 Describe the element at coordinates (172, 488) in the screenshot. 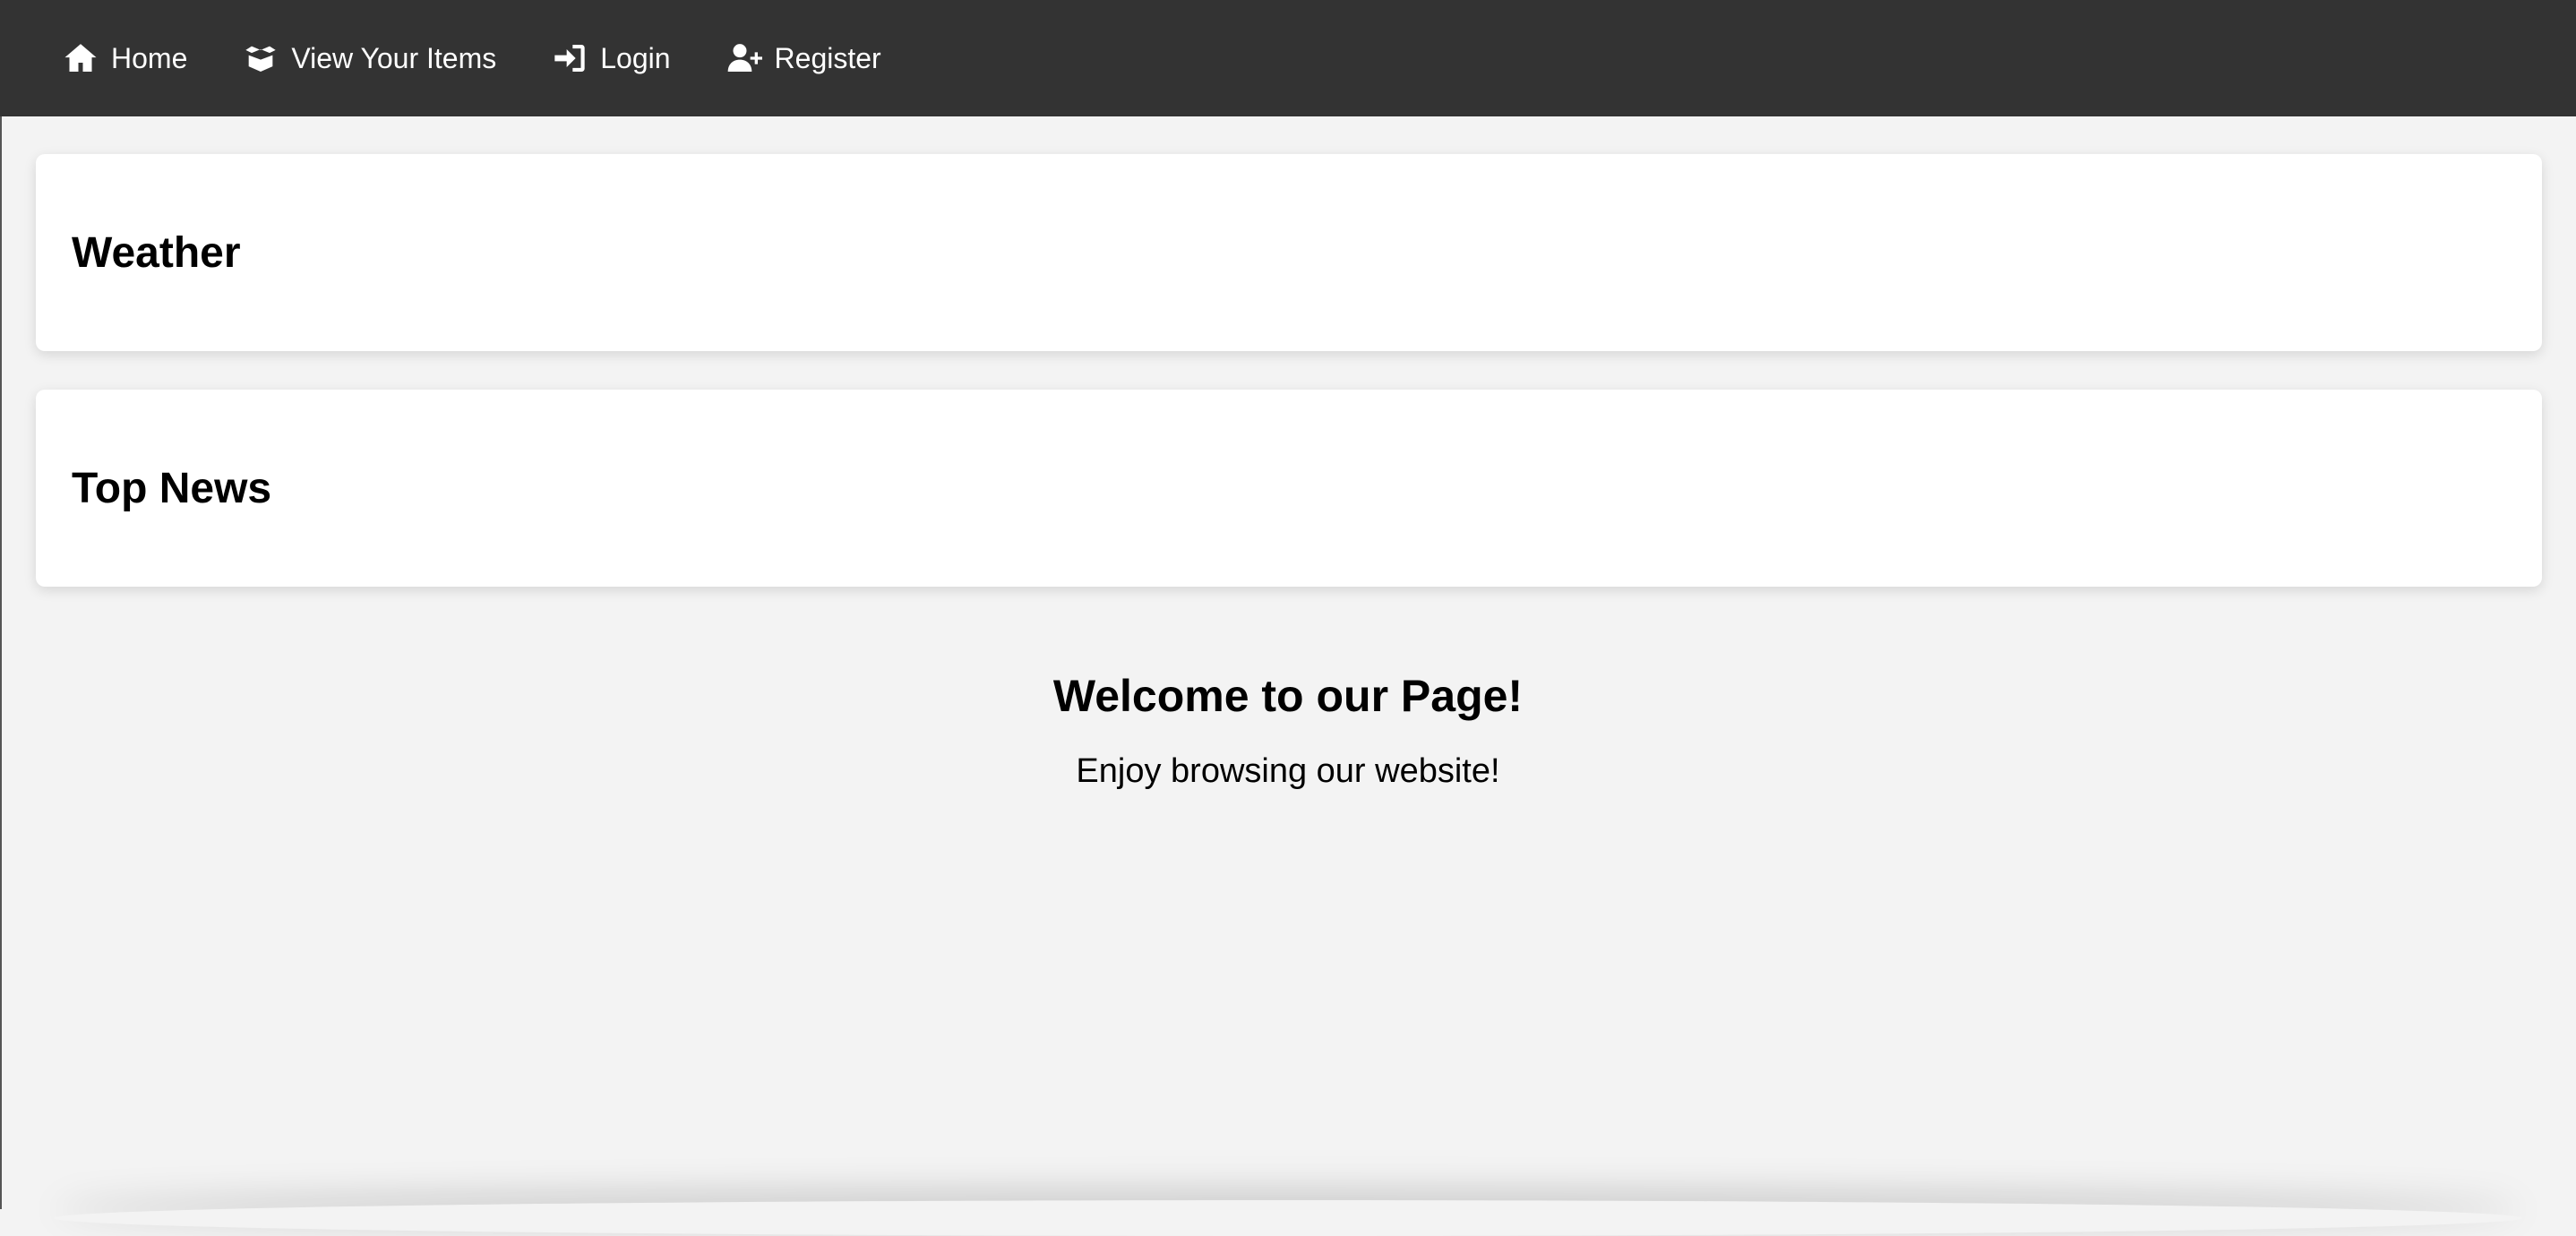

I see `top-news-title: Top News` at that location.